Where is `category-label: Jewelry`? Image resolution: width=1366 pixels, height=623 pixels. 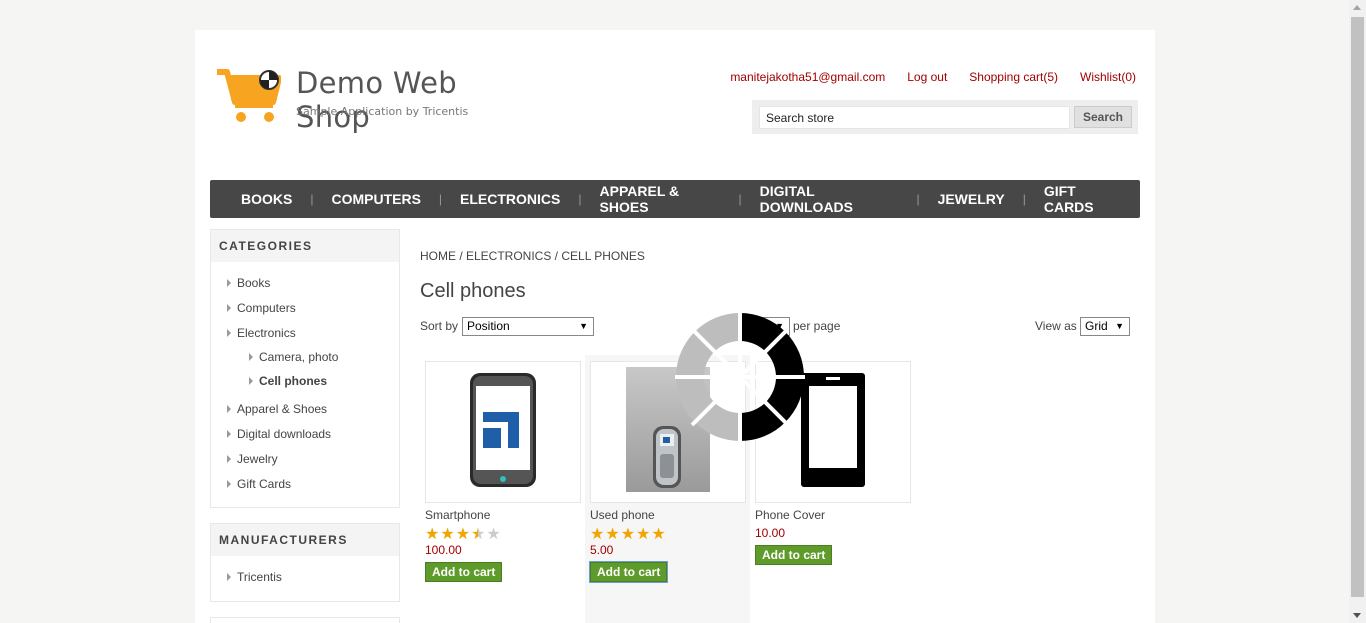 category-label: Jewelry is located at coordinates (257, 458).